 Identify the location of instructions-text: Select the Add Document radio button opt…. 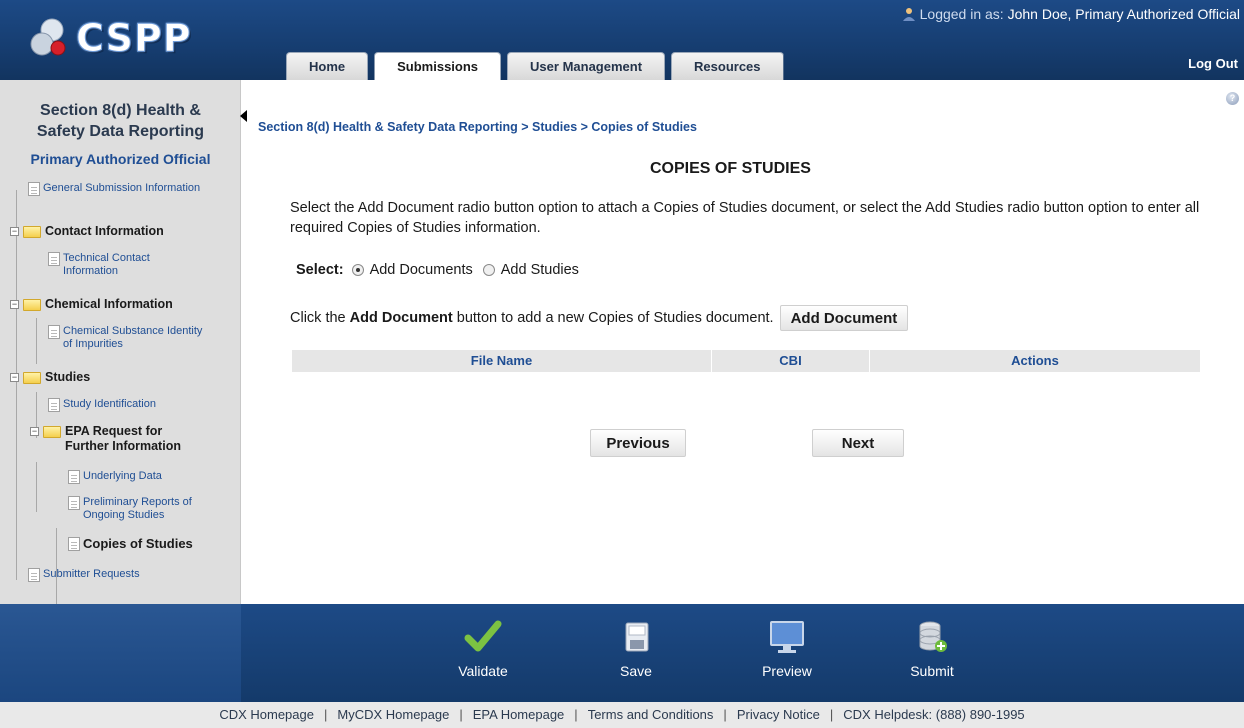
(745, 218).